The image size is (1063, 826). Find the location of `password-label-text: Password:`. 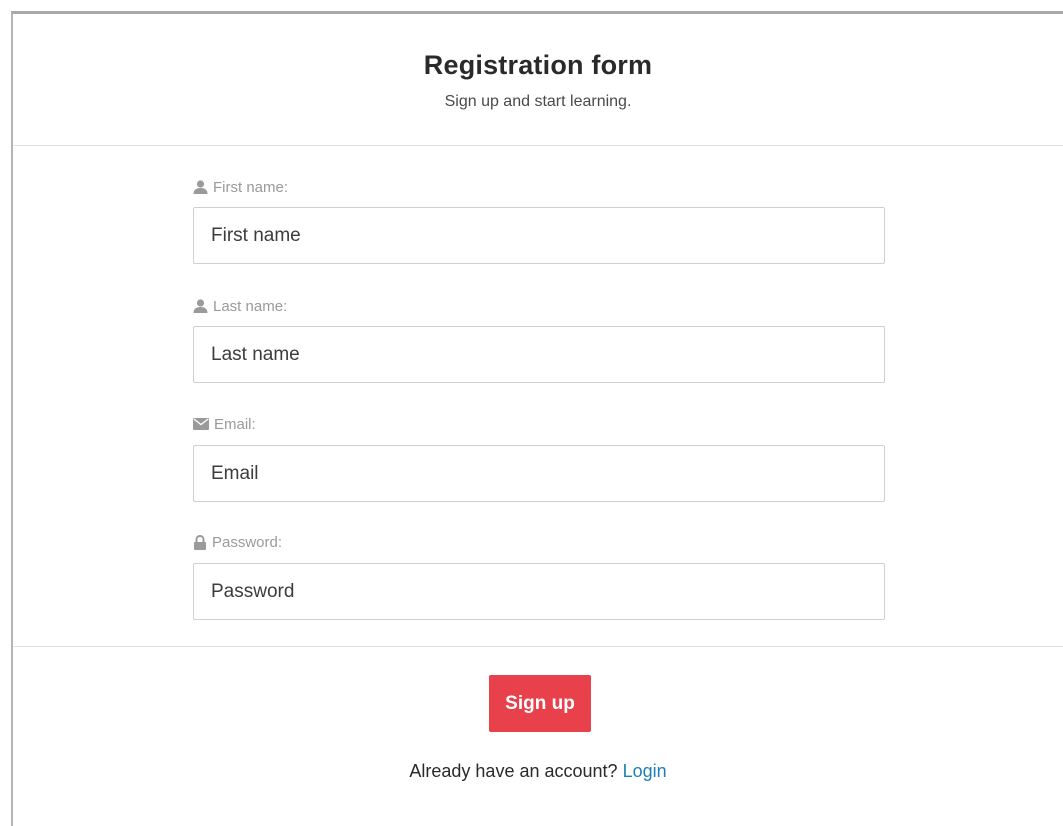

password-label-text: Password: is located at coordinates (247, 542).